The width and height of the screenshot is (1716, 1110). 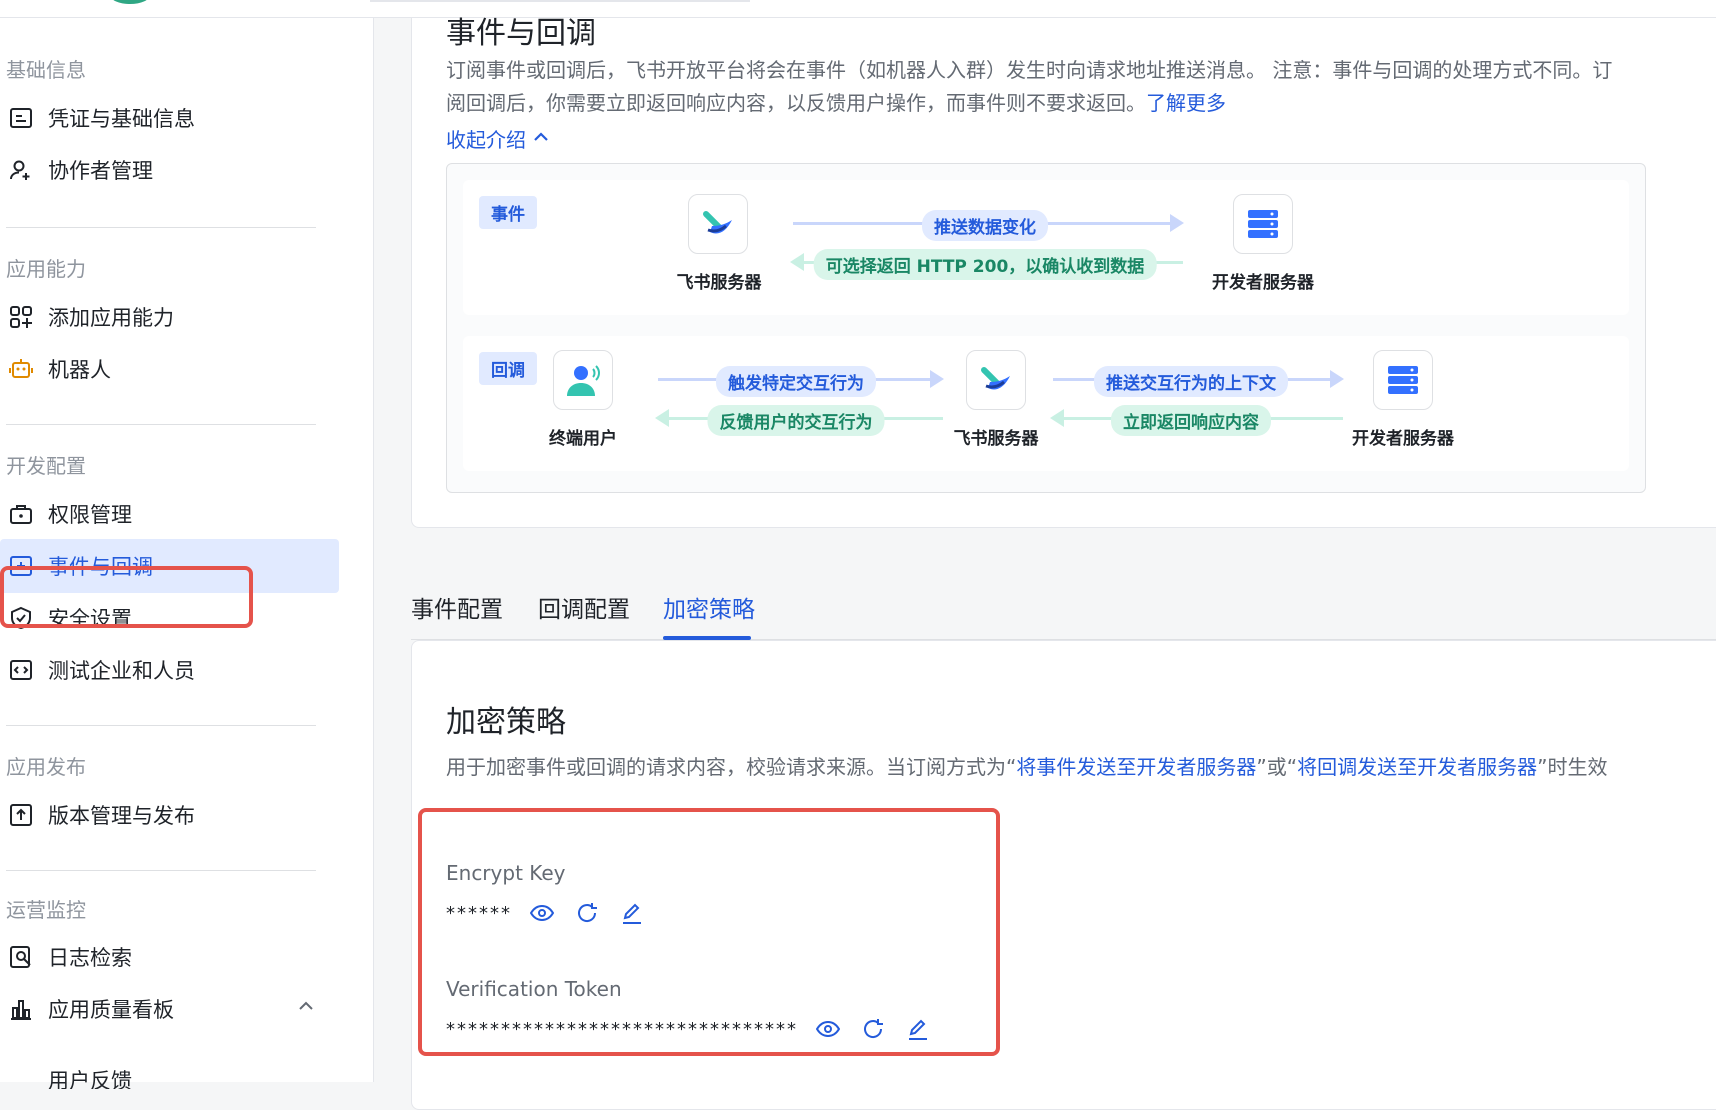 I want to click on end-user-label: 终端用户, so click(x=583, y=439).